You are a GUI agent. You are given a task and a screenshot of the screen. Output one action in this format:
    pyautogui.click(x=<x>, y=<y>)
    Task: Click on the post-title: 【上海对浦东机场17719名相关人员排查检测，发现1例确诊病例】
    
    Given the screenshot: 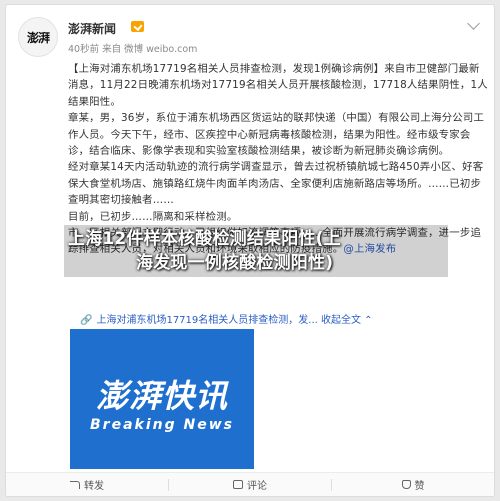 What is the action you would take?
    pyautogui.click(x=226, y=69)
    